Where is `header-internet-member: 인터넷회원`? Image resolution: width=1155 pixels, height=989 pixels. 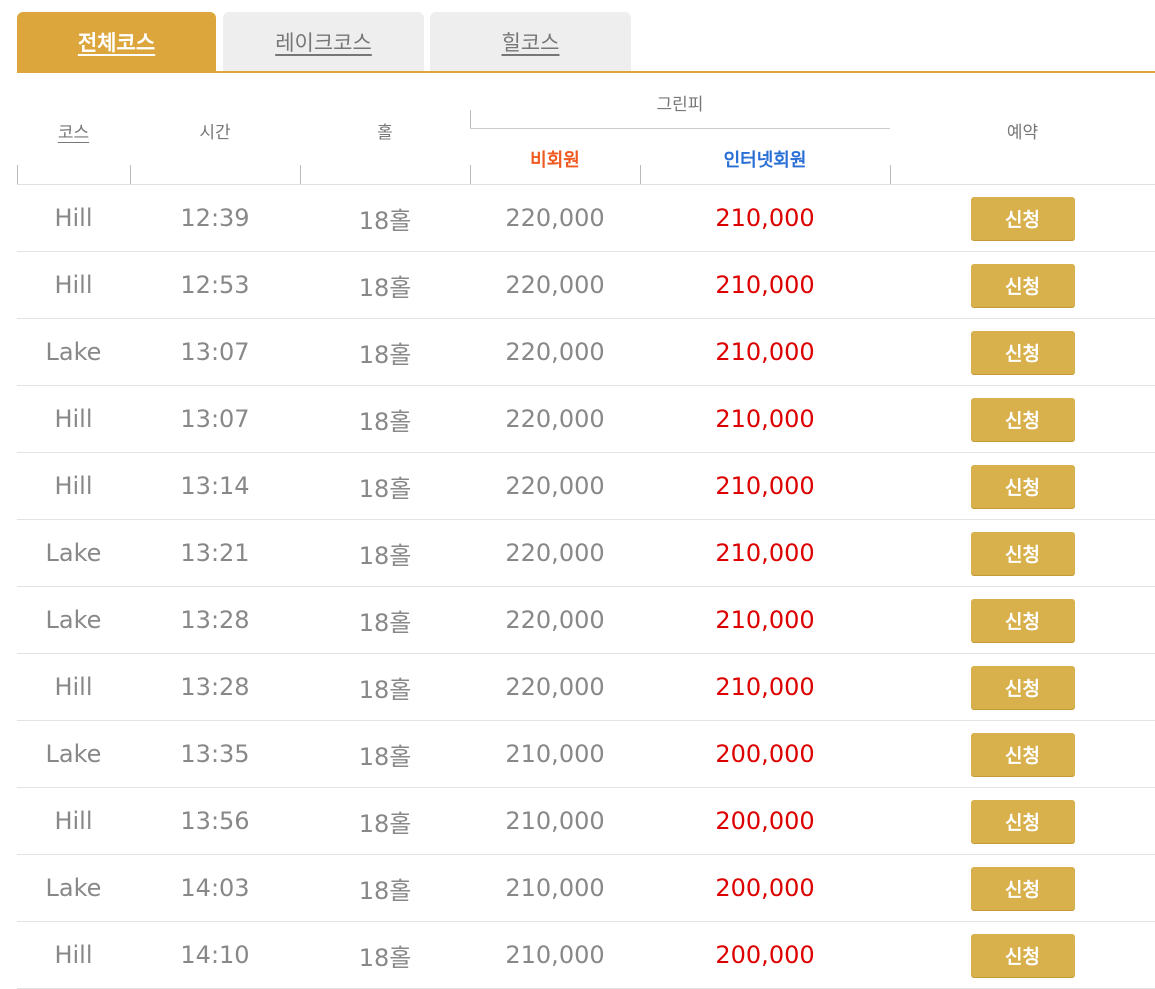 header-internet-member: 인터넷회원 is located at coordinates (765, 160).